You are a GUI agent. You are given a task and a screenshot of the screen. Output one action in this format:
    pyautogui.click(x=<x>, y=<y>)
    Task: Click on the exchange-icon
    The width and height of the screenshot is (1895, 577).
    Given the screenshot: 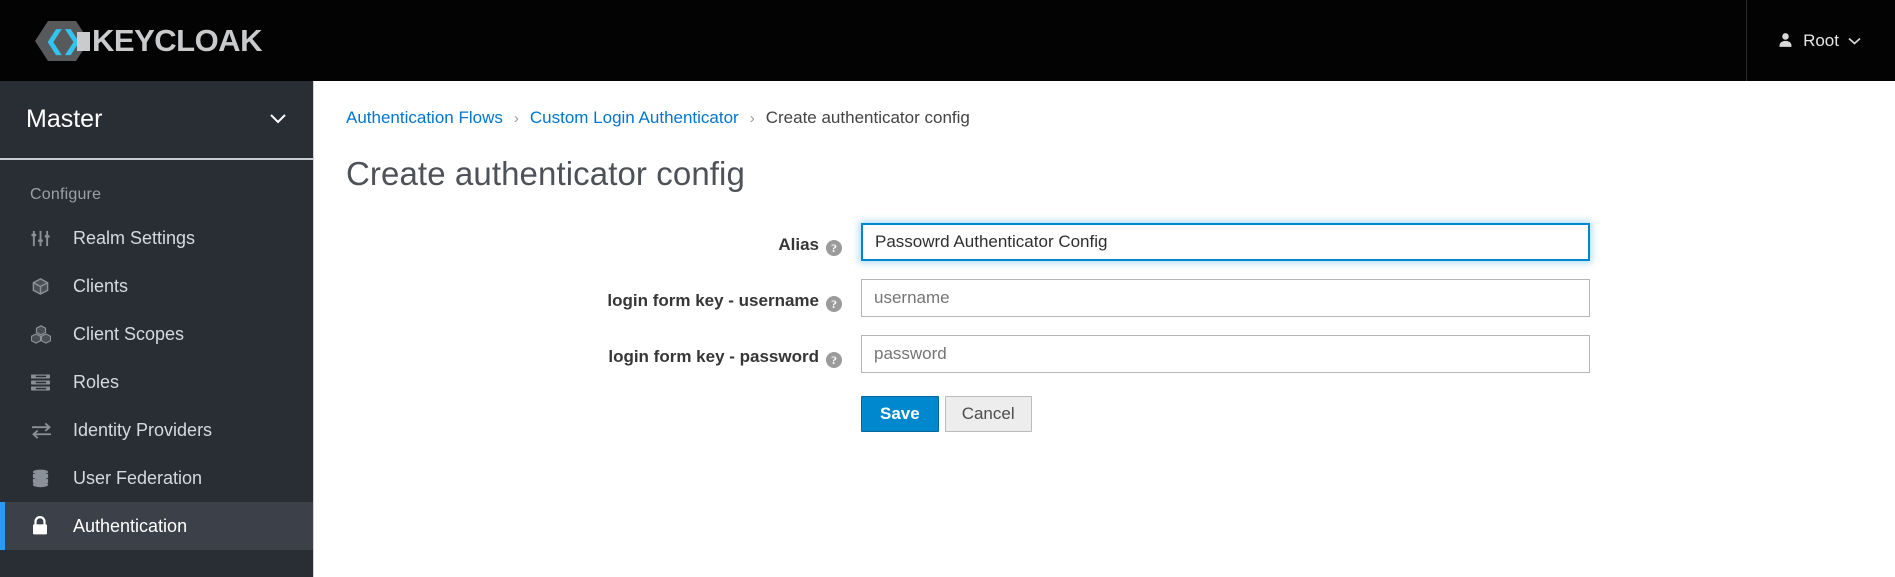 What is the action you would take?
    pyautogui.click(x=48, y=430)
    